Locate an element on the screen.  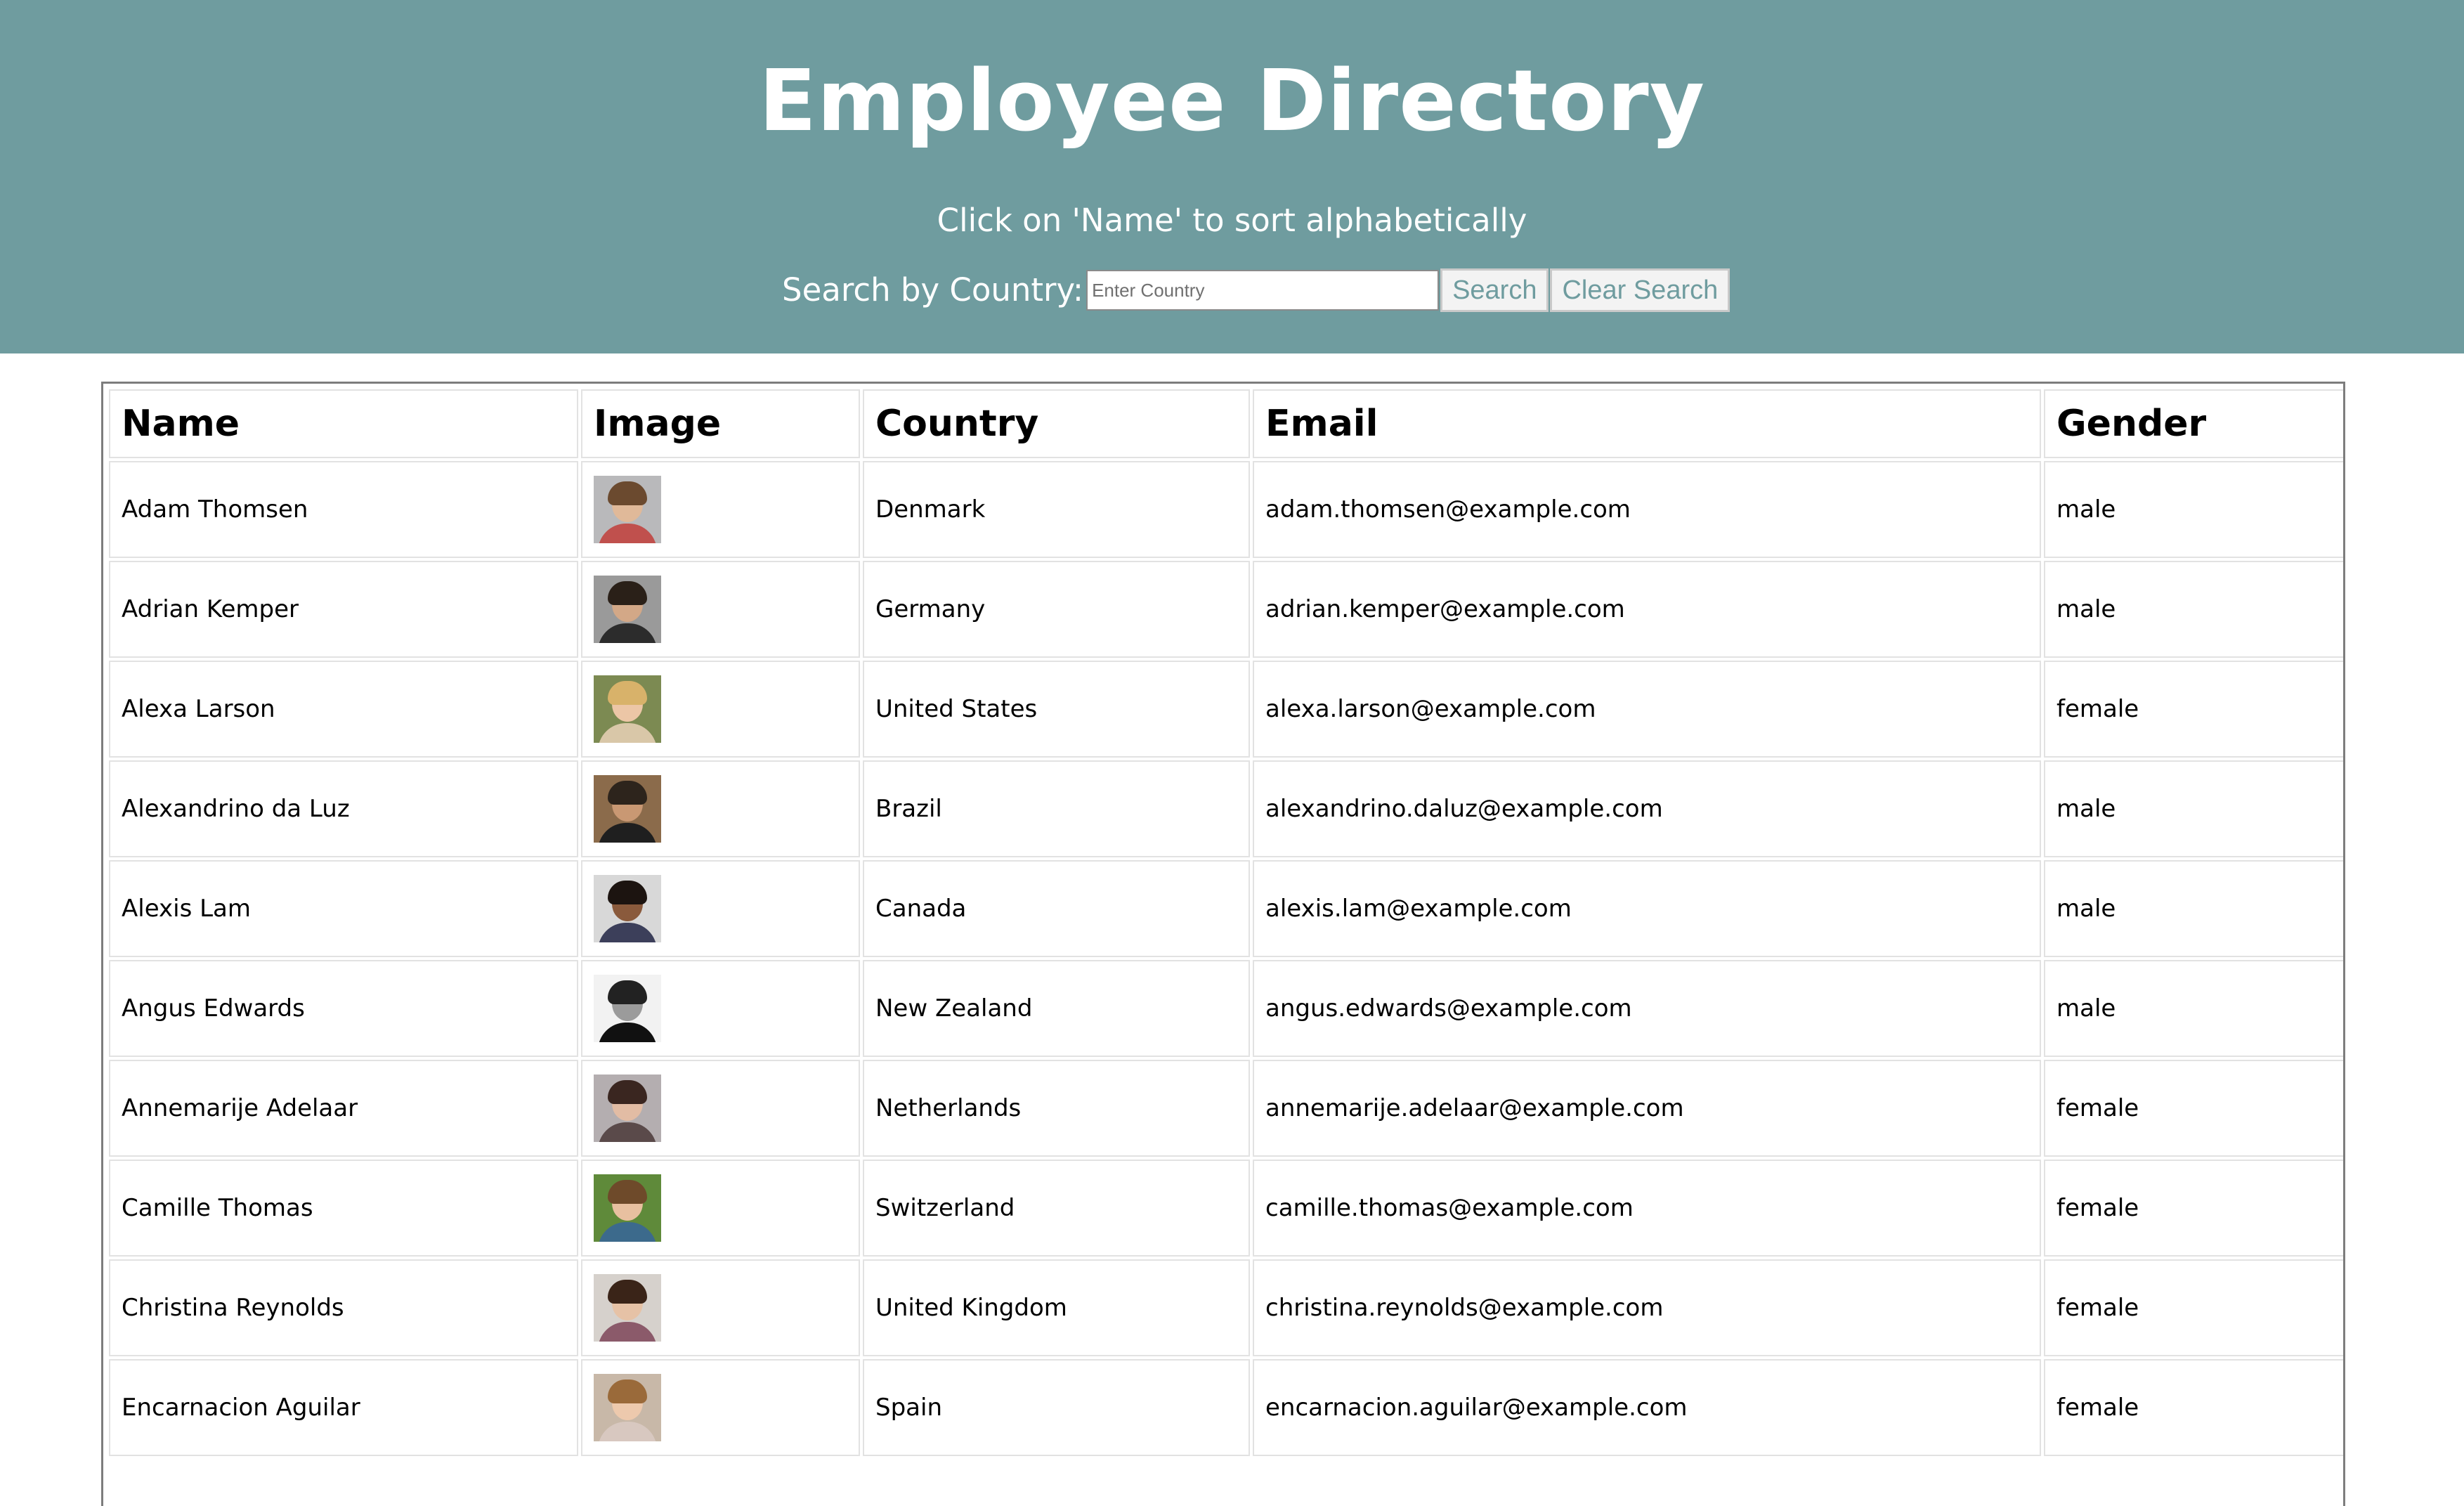
employee-name: Christina Reynolds is located at coordinates (343, 1308).